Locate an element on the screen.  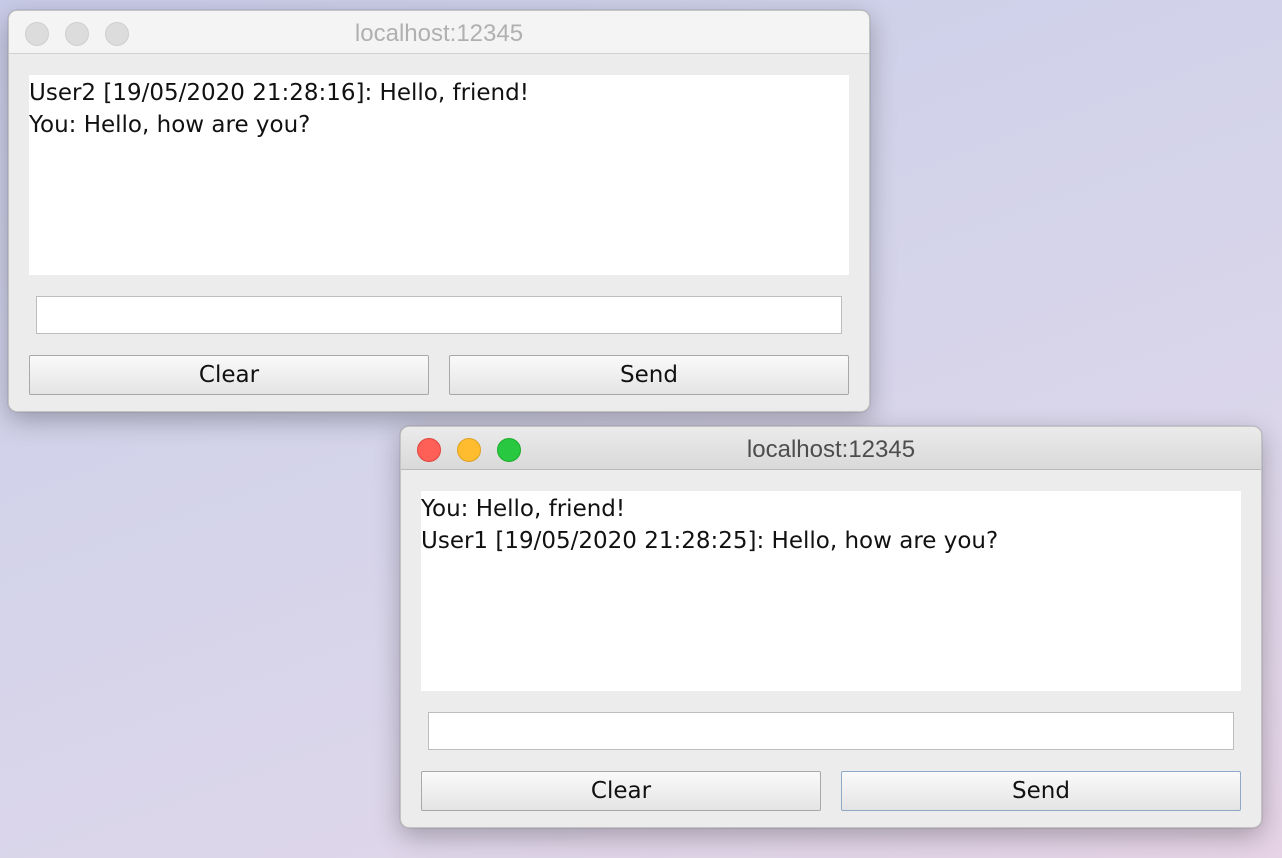
chat-message: You: Hello, how are you? is located at coordinates (170, 125).